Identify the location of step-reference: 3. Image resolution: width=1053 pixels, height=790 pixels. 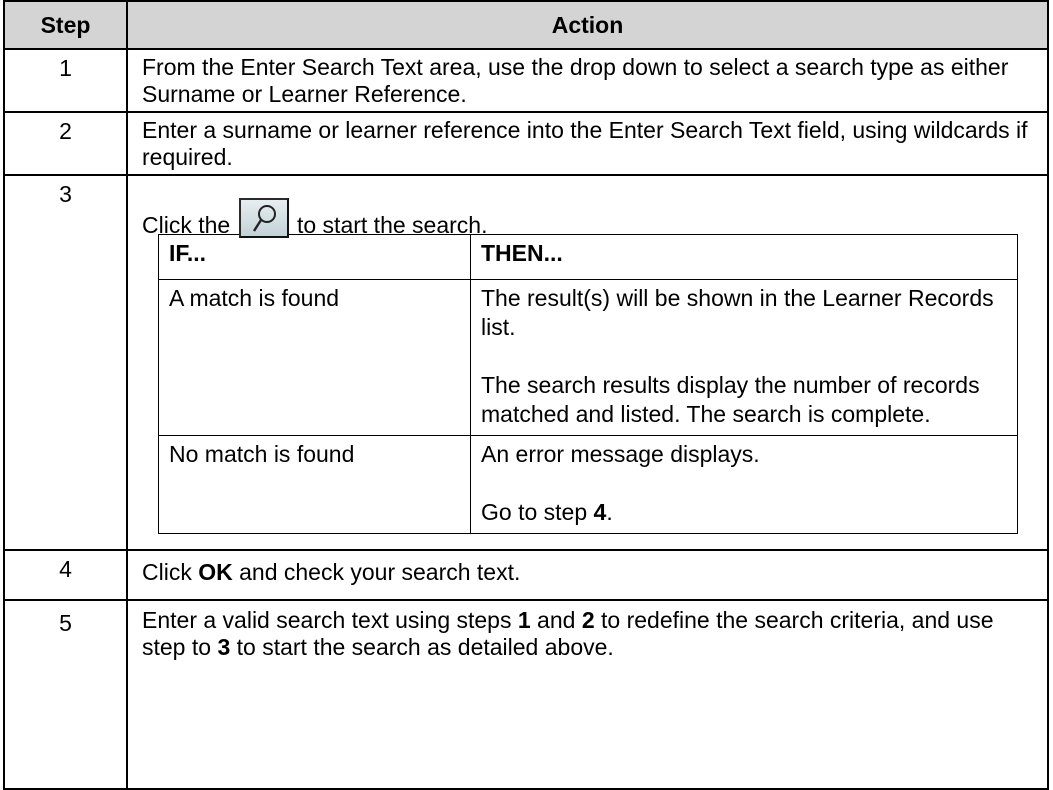
(224, 647).